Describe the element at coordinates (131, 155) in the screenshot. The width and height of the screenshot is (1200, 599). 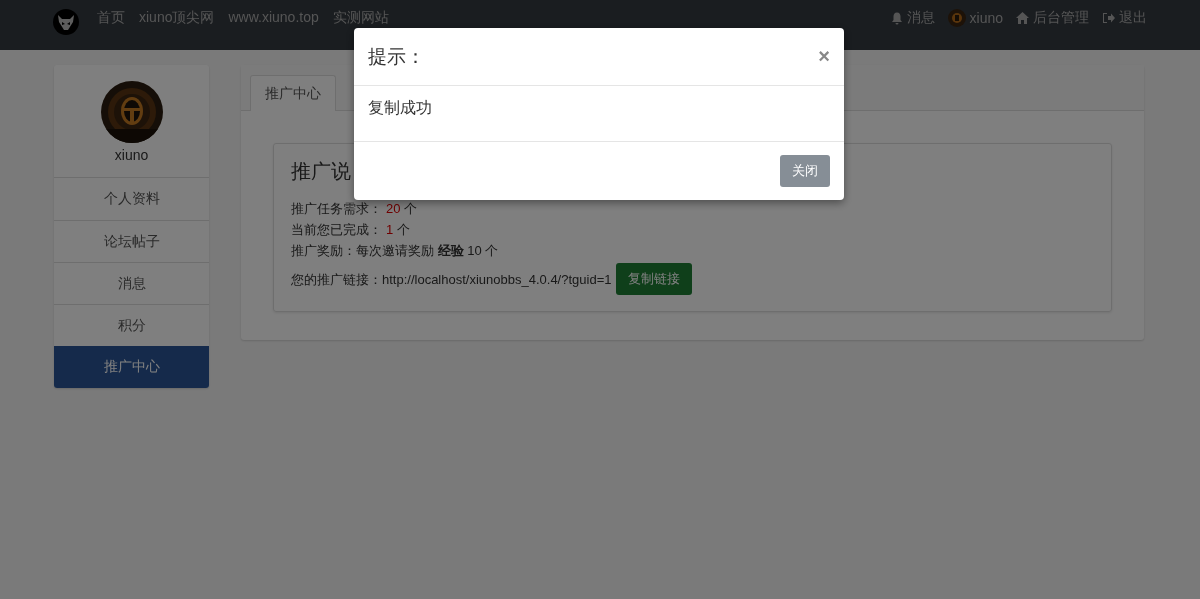
I see `username: xiuno` at that location.